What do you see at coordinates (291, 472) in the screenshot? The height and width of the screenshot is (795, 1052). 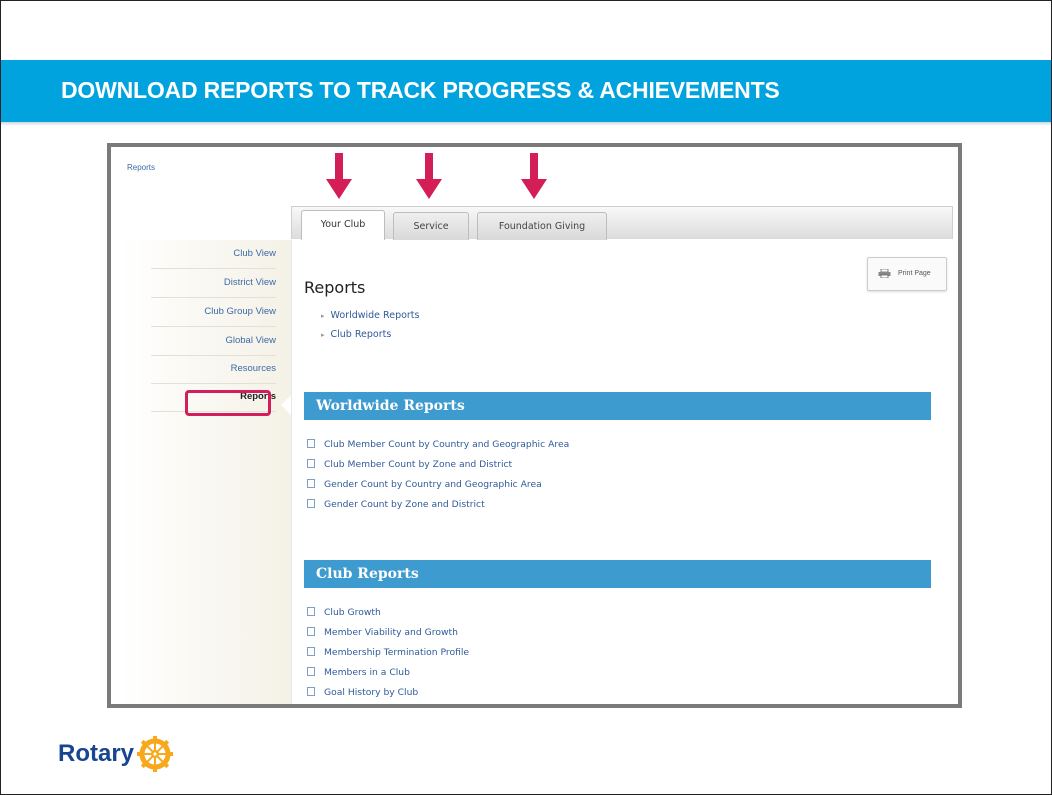 I see `panel-divider` at bounding box center [291, 472].